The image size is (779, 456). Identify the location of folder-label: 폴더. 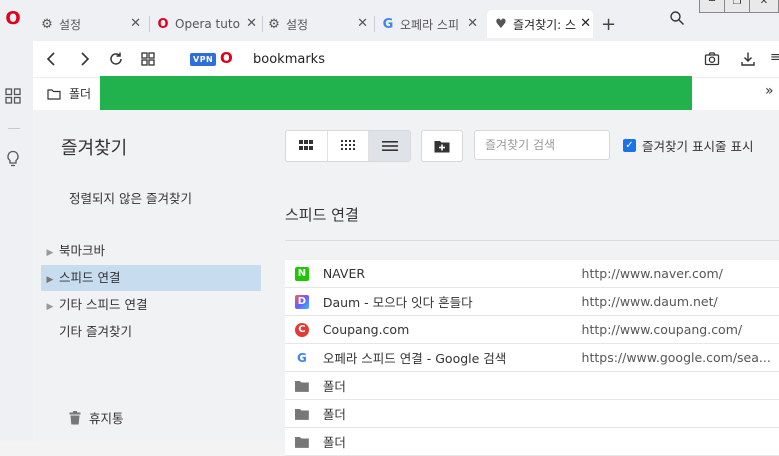
(80, 94).